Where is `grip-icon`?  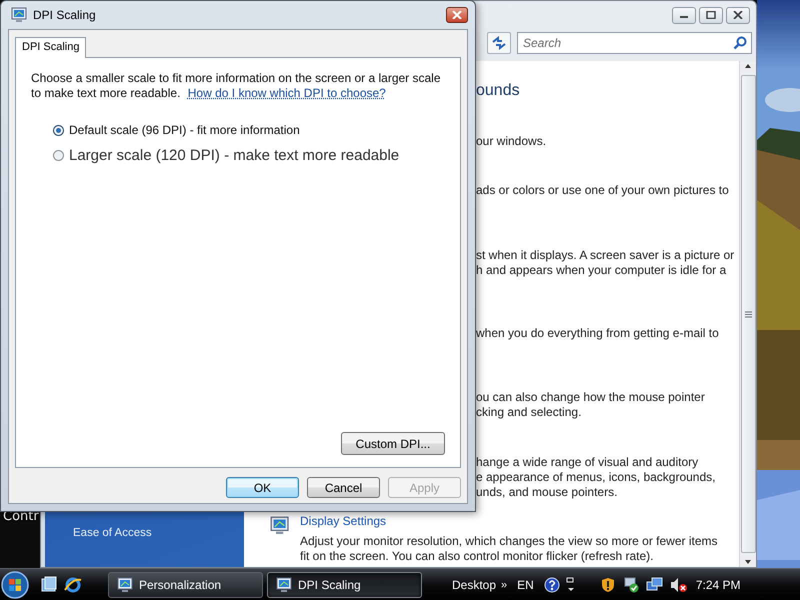
grip-icon is located at coordinates (748, 314).